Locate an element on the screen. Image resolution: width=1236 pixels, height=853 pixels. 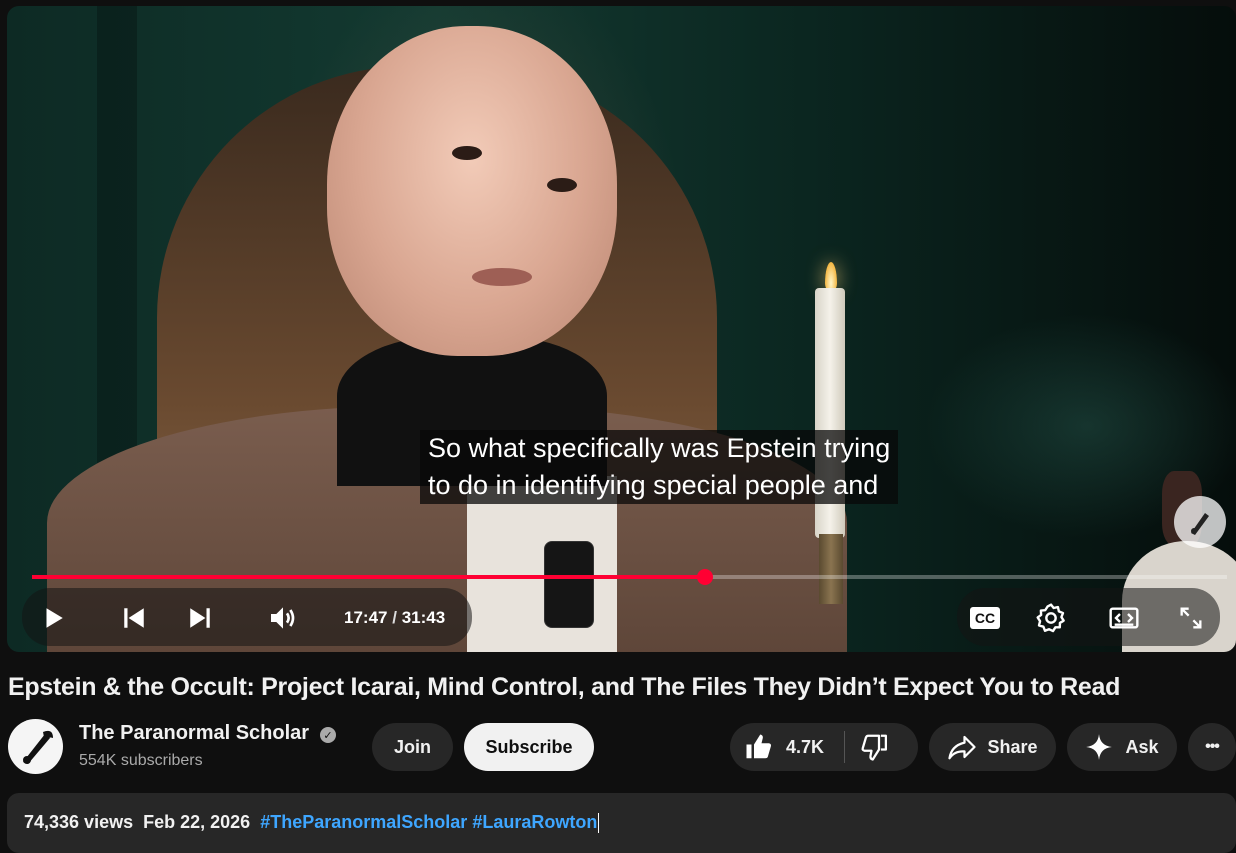
theater-mode-icon is located at coordinates (1124, 618).